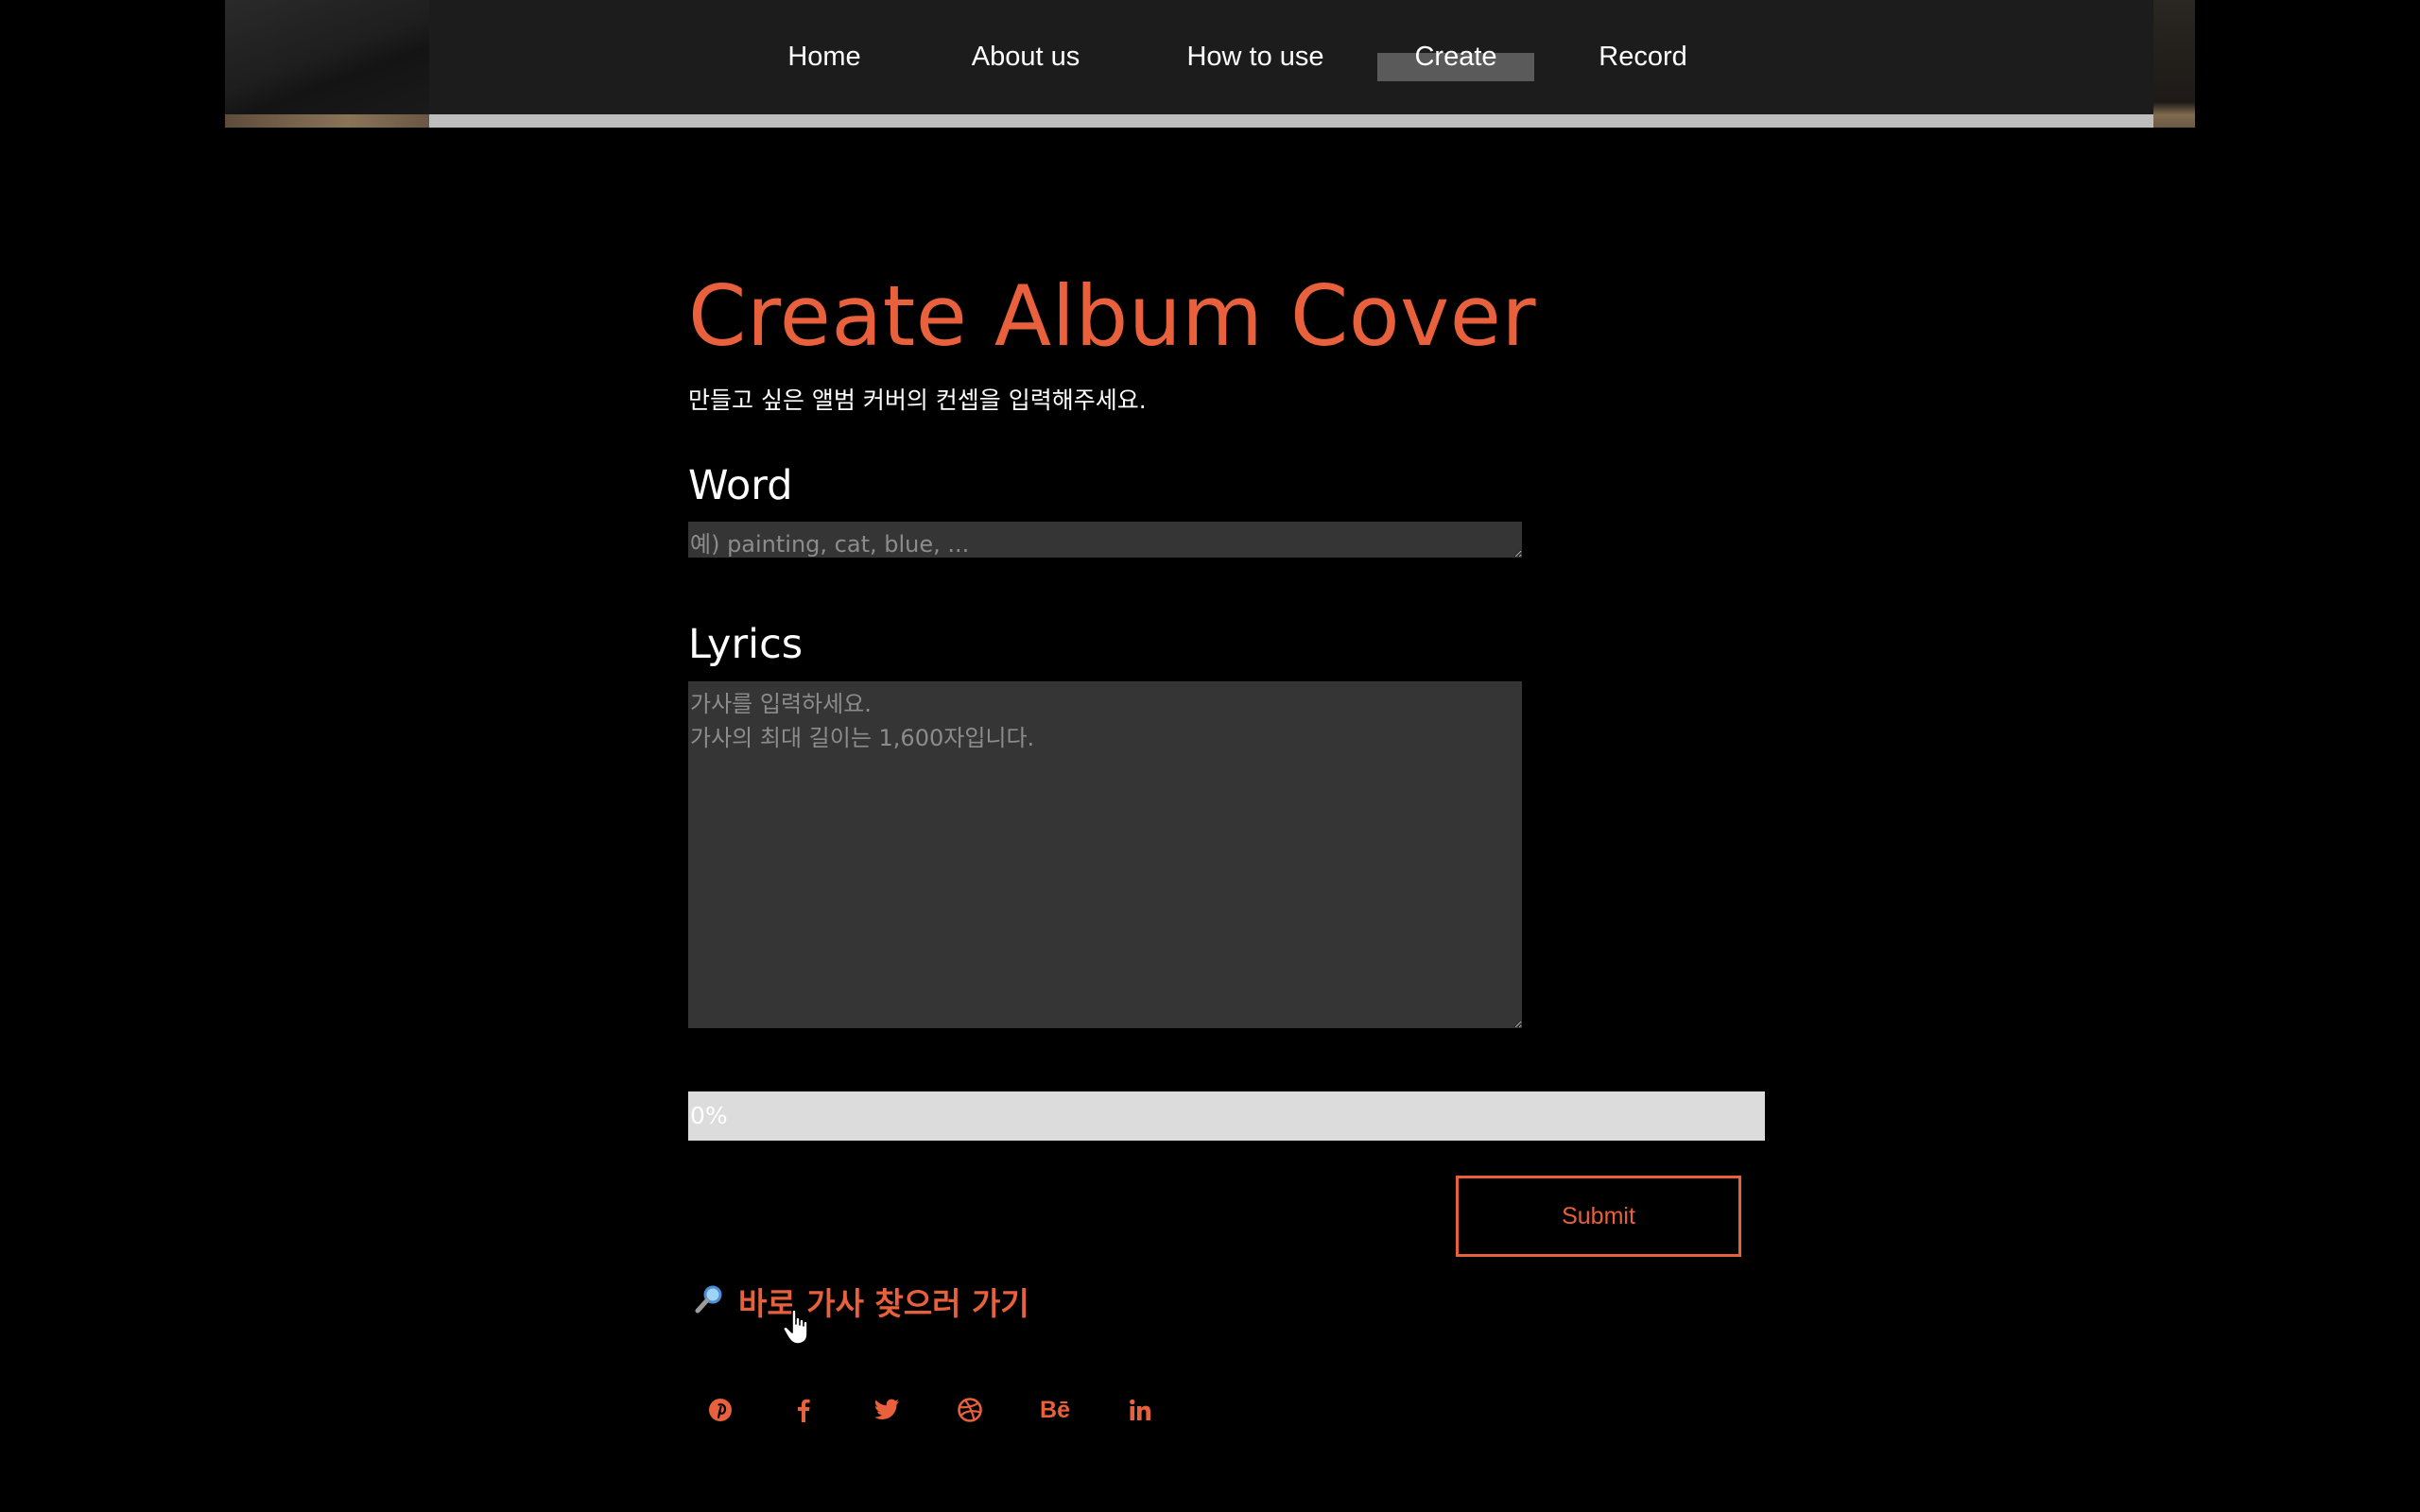 This screenshot has height=1512, width=2420. What do you see at coordinates (1455, 57) in the screenshot?
I see `nav-item-create: Create` at bounding box center [1455, 57].